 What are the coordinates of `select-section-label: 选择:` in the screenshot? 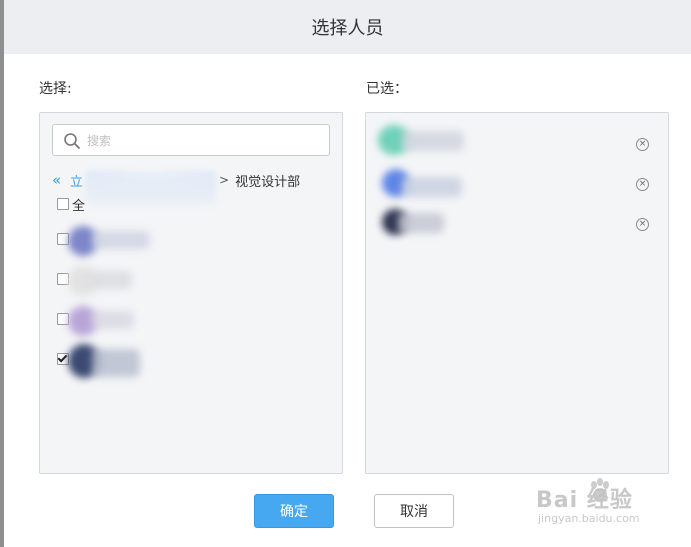 It's located at (55, 89).